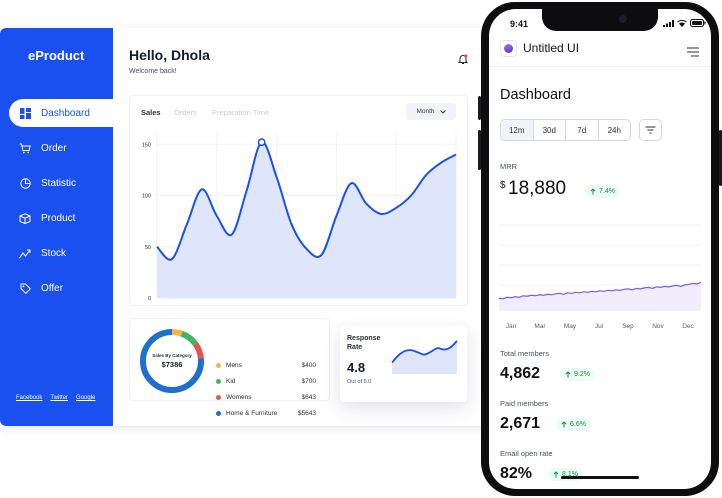 The width and height of the screenshot is (722, 498). I want to click on filter-icon, so click(650, 130).